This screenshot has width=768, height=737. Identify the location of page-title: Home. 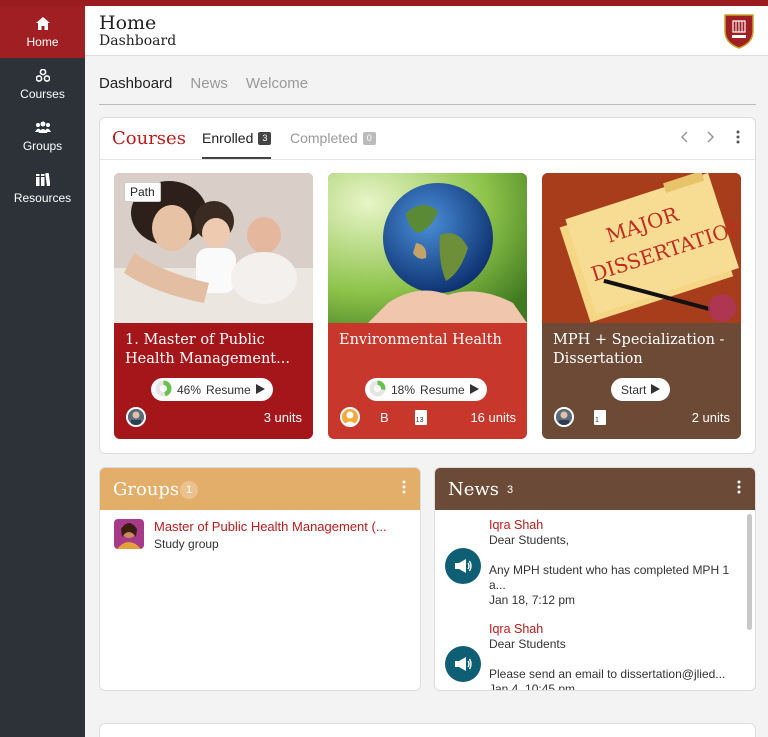
(128, 23).